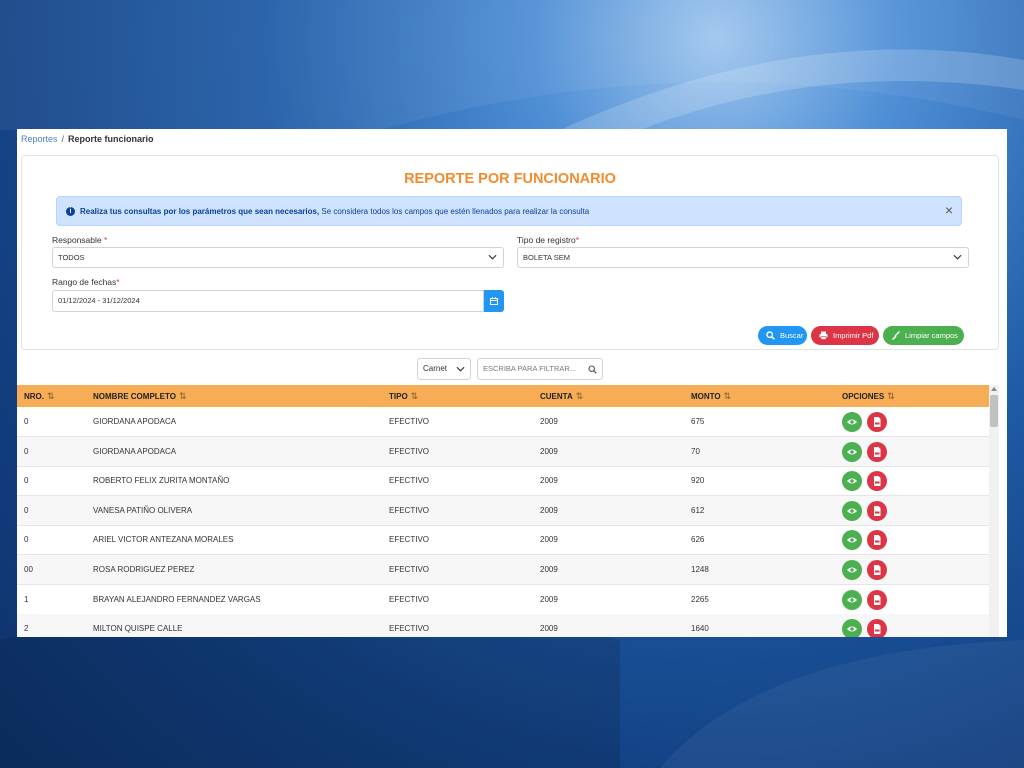 This screenshot has width=1024, height=768. I want to click on header-monto: MONTO ⇅, so click(711, 396).